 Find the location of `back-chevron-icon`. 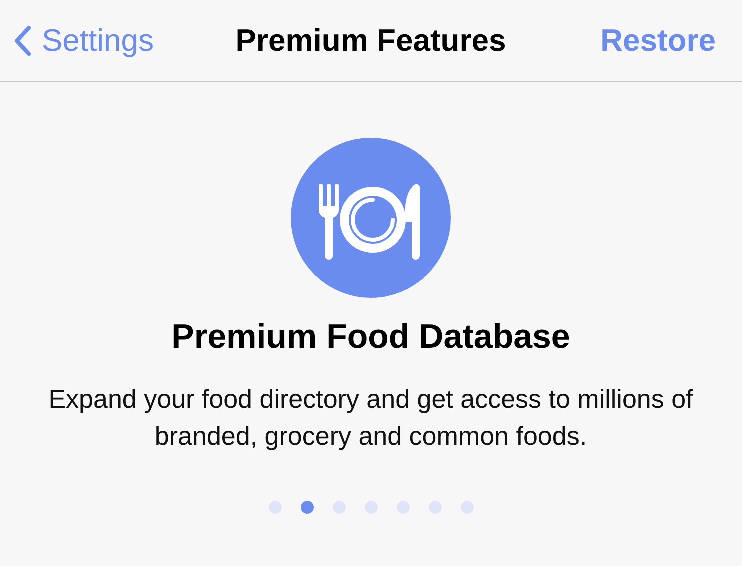

back-chevron-icon is located at coordinates (23, 40).